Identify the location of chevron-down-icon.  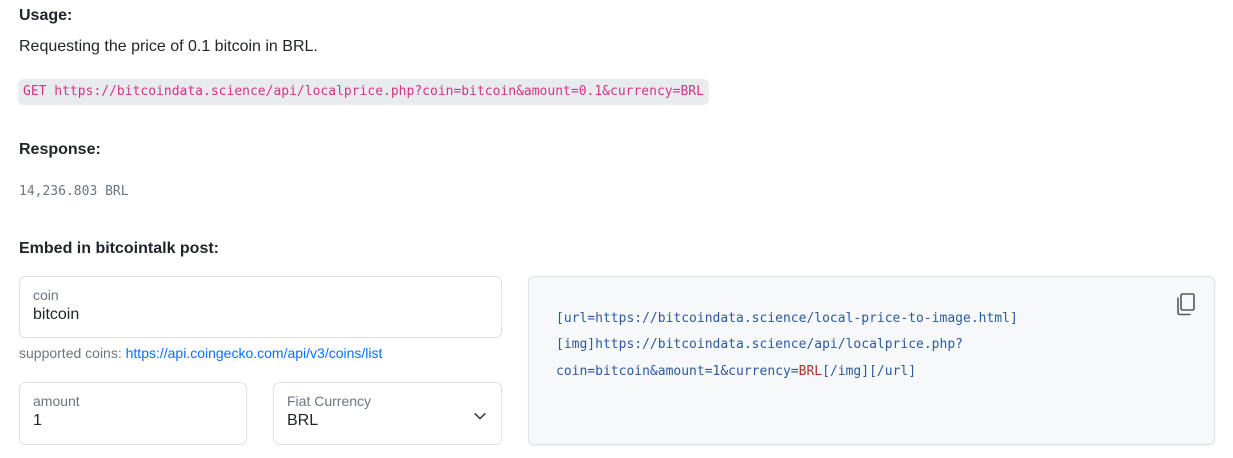
(480, 416).